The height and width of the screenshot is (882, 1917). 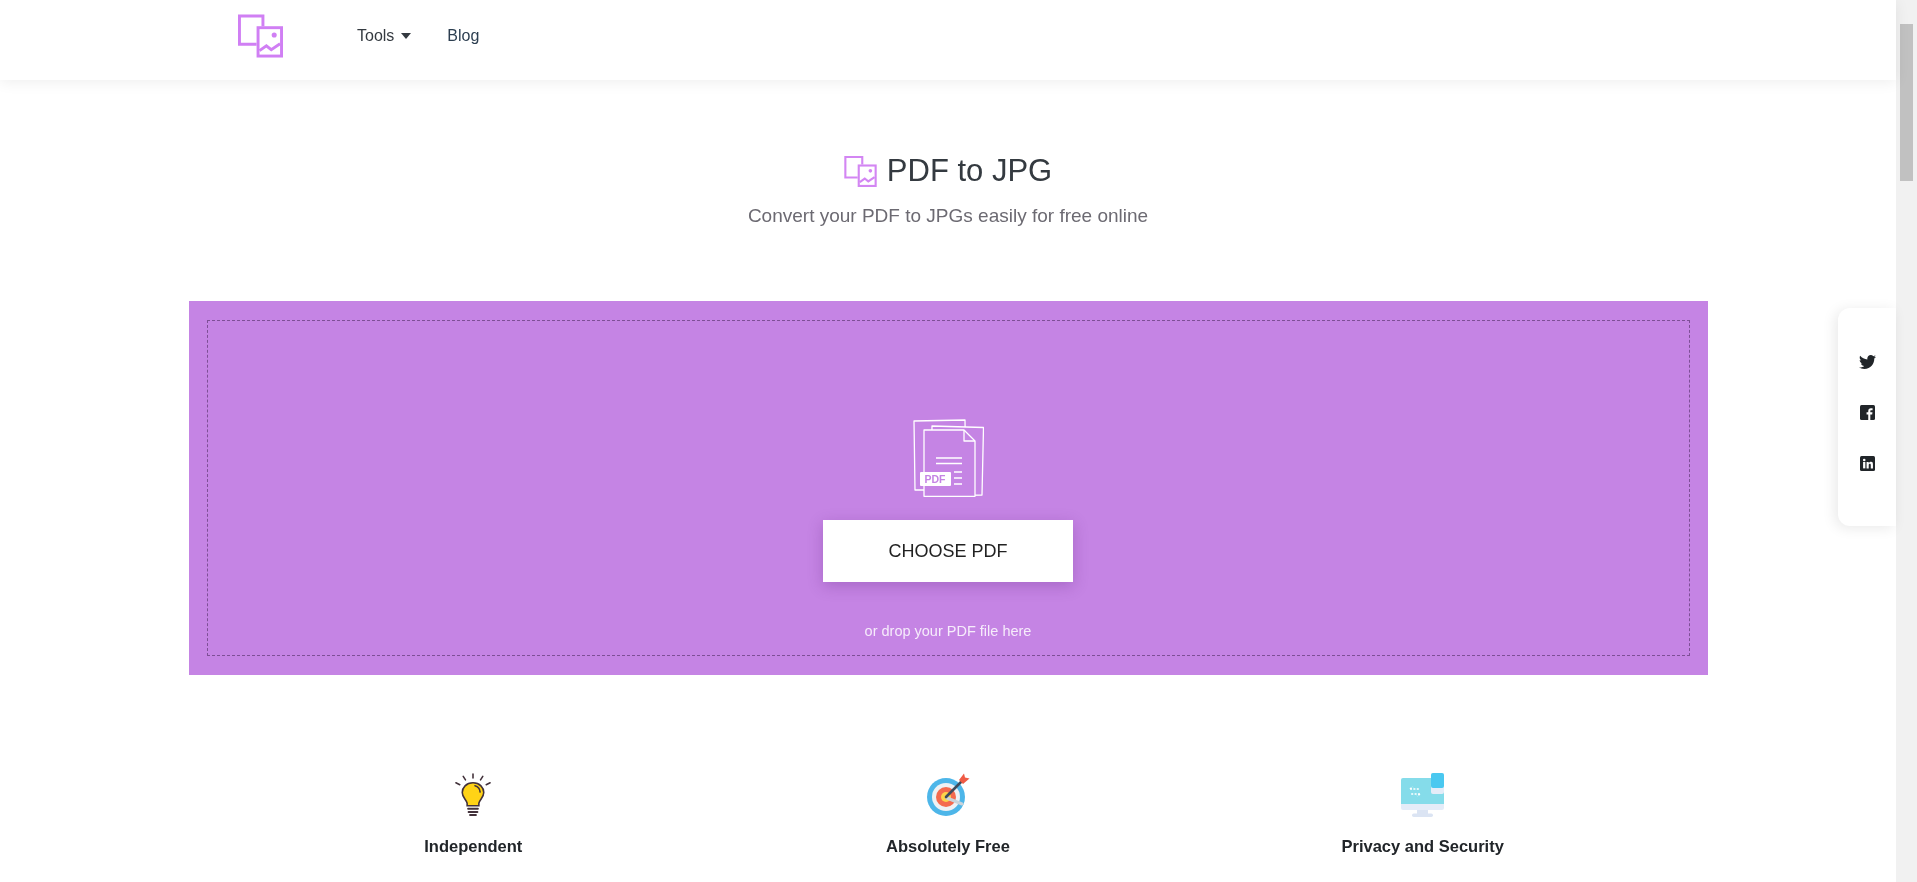 I want to click on scrollbar-track, so click(x=1906, y=441).